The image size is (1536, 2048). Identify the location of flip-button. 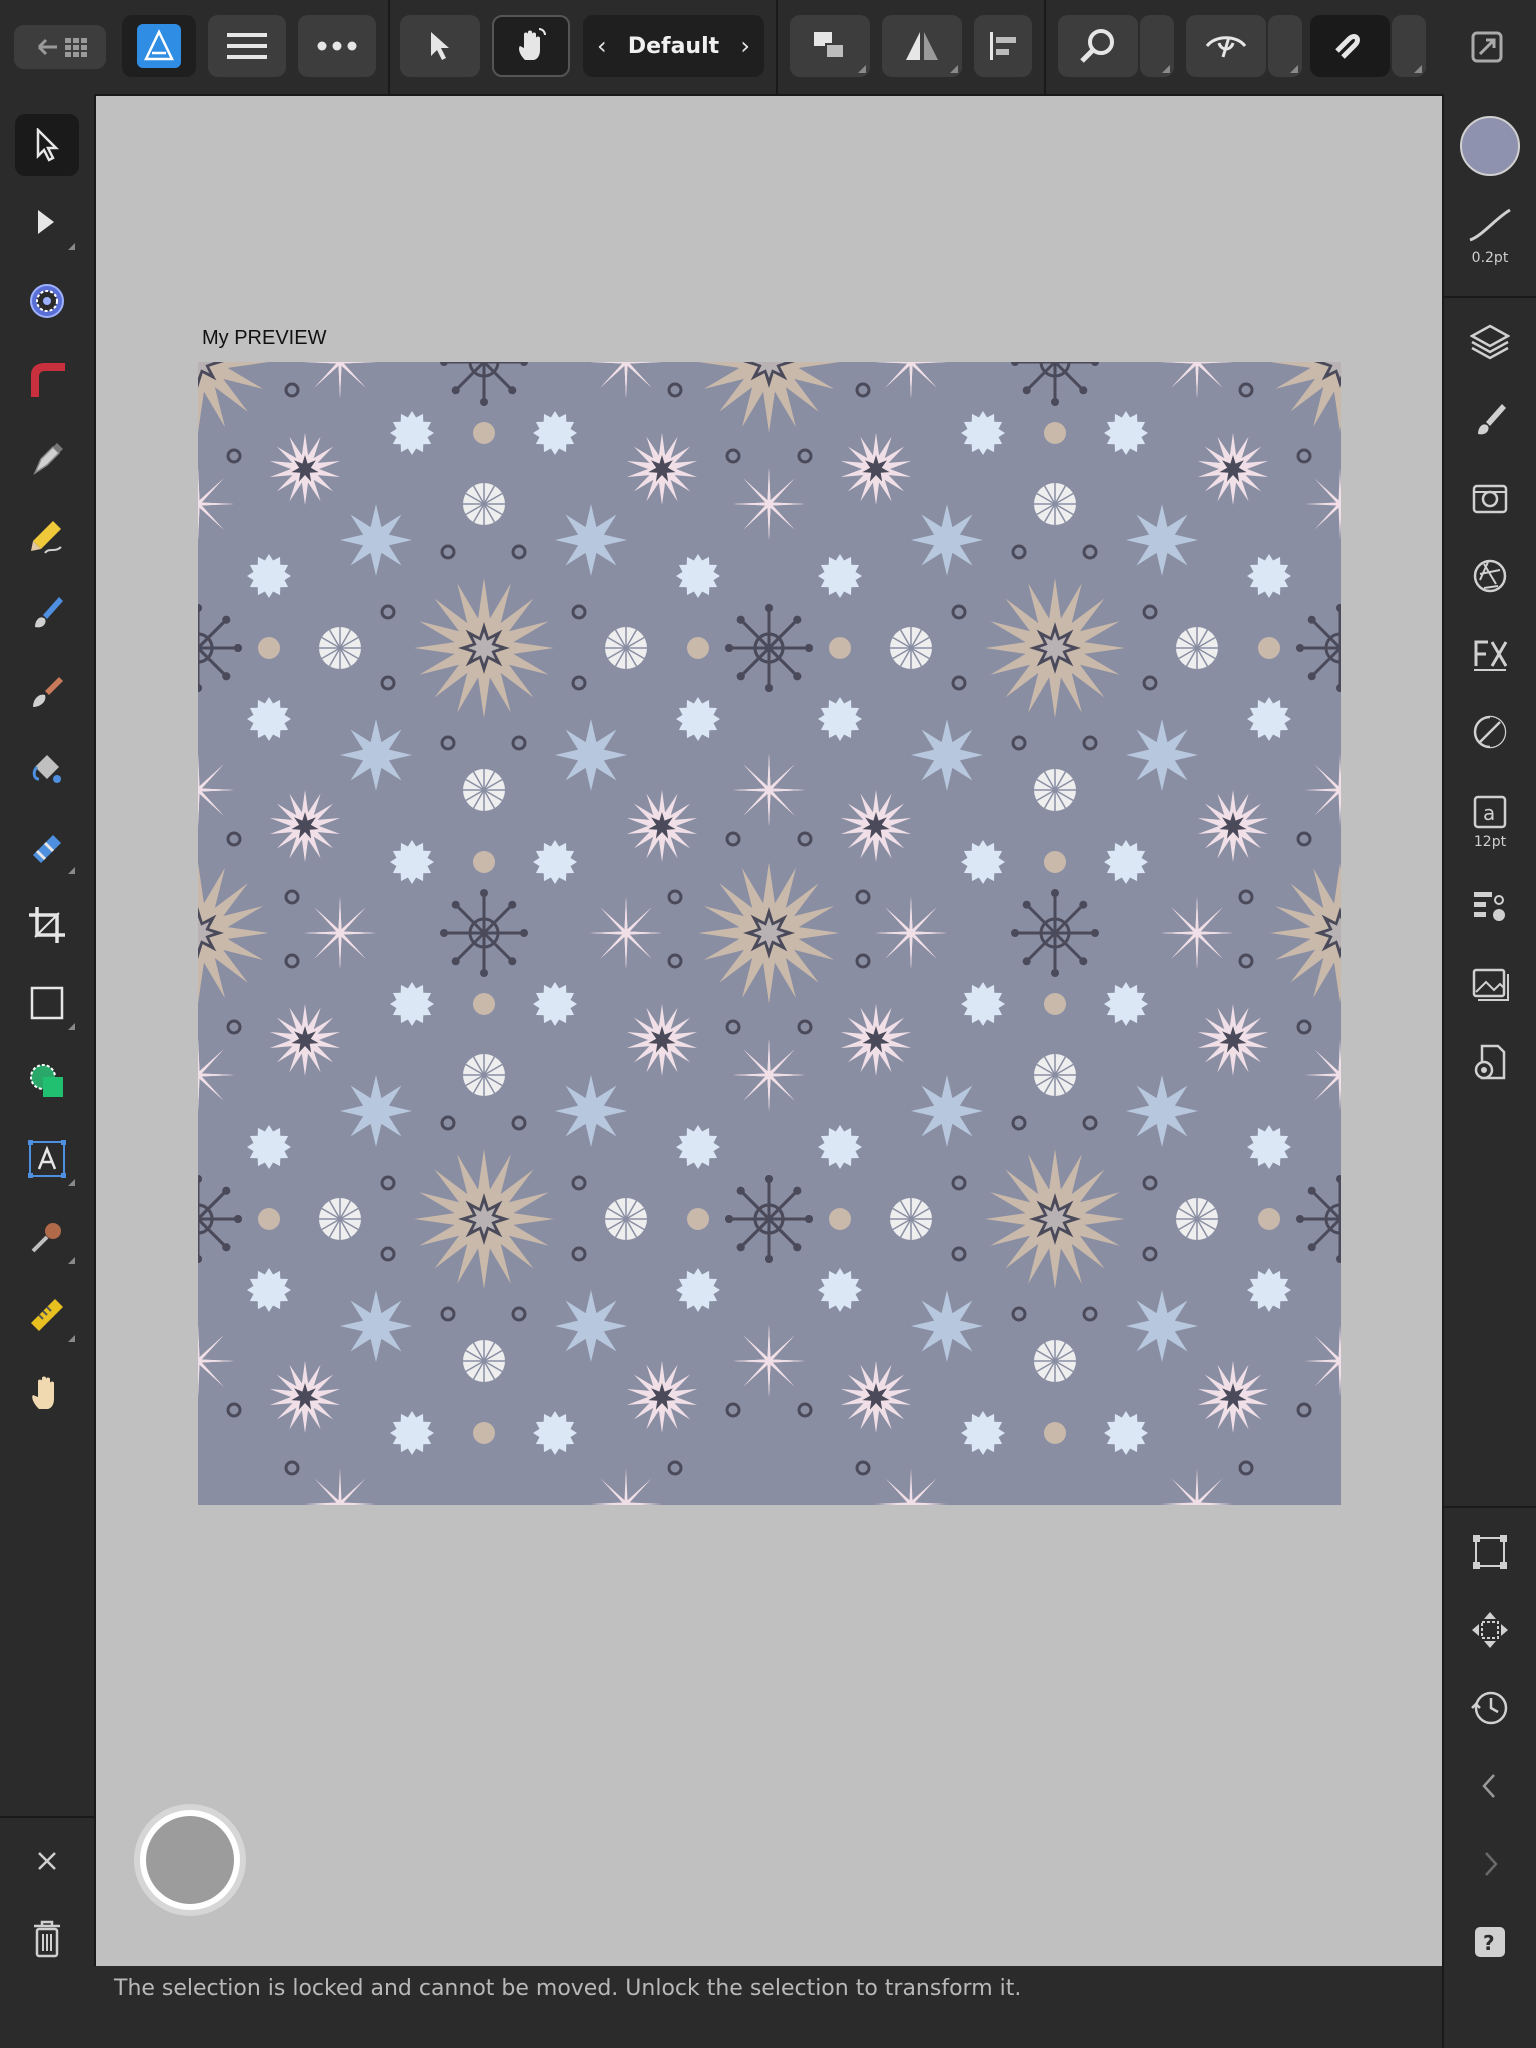
(922, 46).